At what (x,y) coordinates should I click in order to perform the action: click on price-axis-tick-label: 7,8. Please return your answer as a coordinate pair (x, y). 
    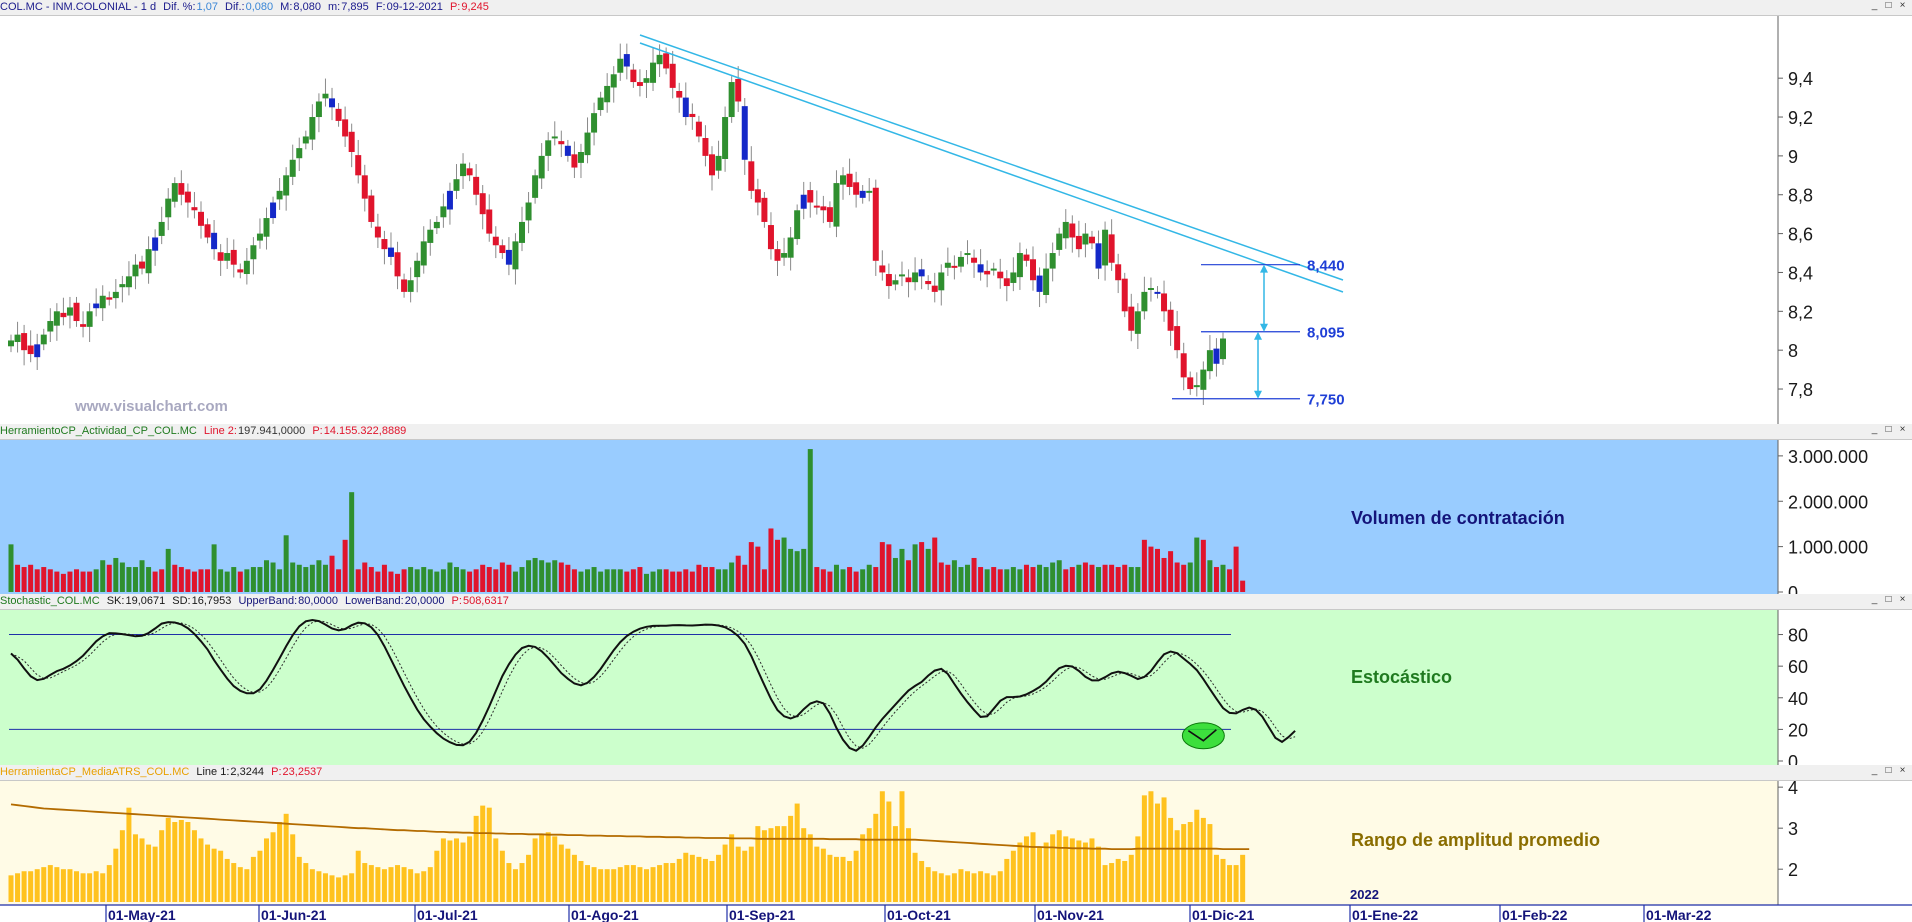
    Looking at the image, I should click on (1800, 390).